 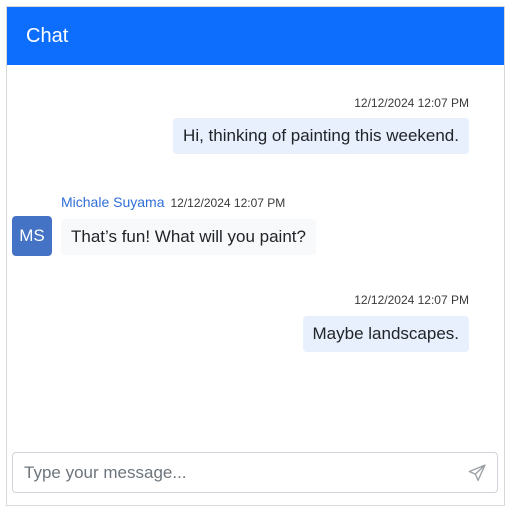 I want to click on outgoing-message-bubble: Hi, thinking of painting this weekend., so click(x=321, y=136).